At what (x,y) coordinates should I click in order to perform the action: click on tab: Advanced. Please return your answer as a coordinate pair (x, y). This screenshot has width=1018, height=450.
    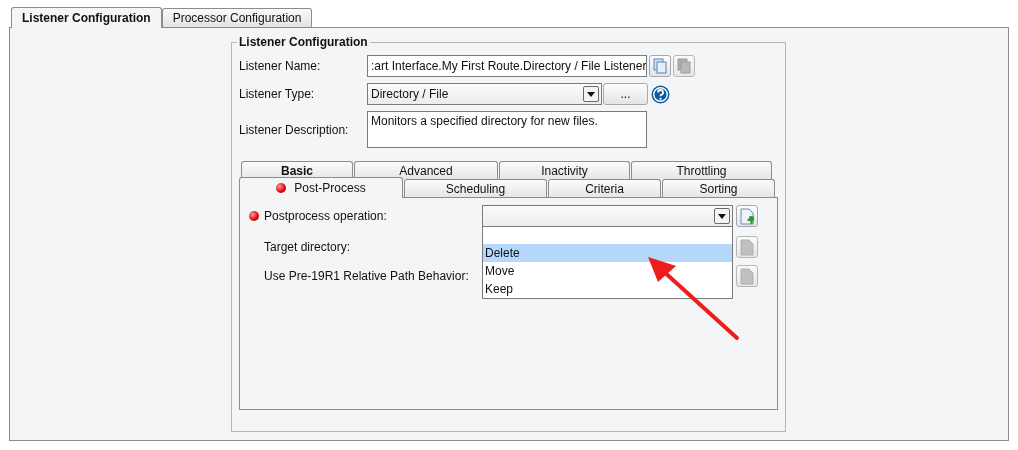
    Looking at the image, I should click on (426, 170).